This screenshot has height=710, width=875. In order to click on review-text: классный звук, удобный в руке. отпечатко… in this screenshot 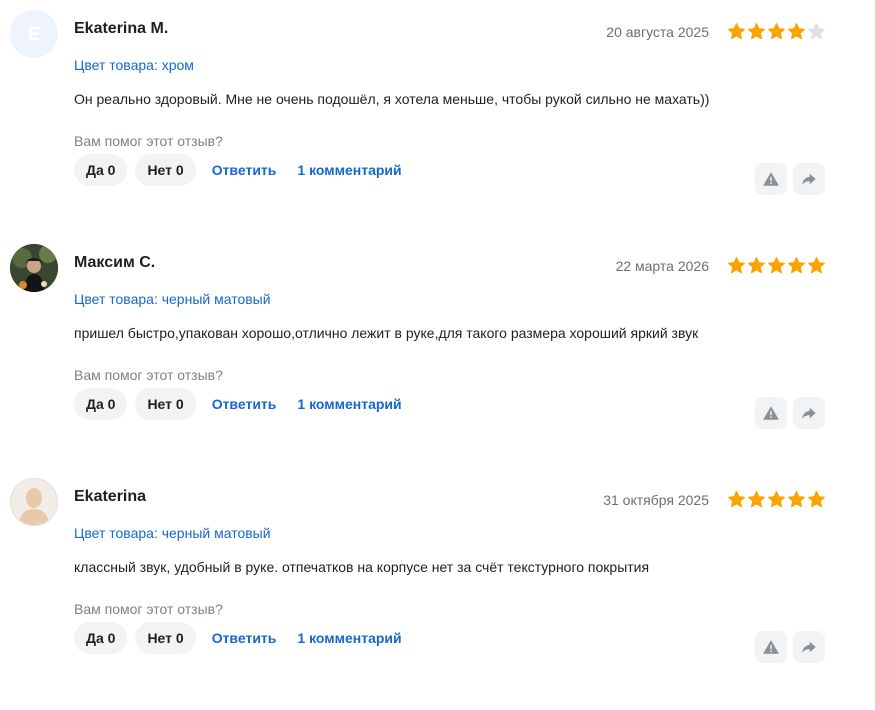, I will do `click(362, 567)`.